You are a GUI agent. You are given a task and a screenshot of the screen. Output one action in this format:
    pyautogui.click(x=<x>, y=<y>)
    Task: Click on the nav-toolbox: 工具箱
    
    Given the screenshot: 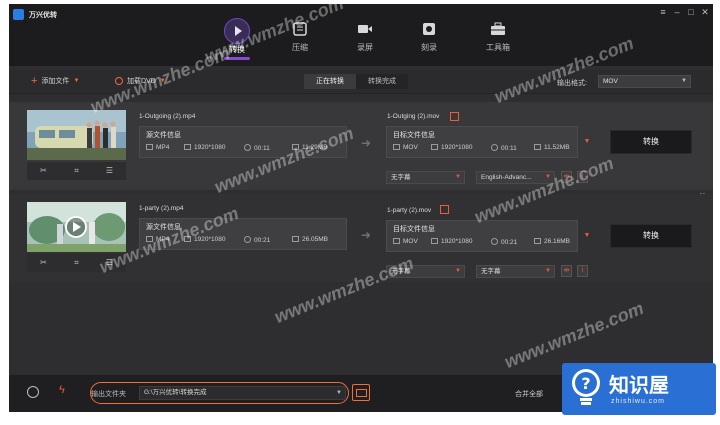 What is the action you would take?
    pyautogui.click(x=498, y=36)
    